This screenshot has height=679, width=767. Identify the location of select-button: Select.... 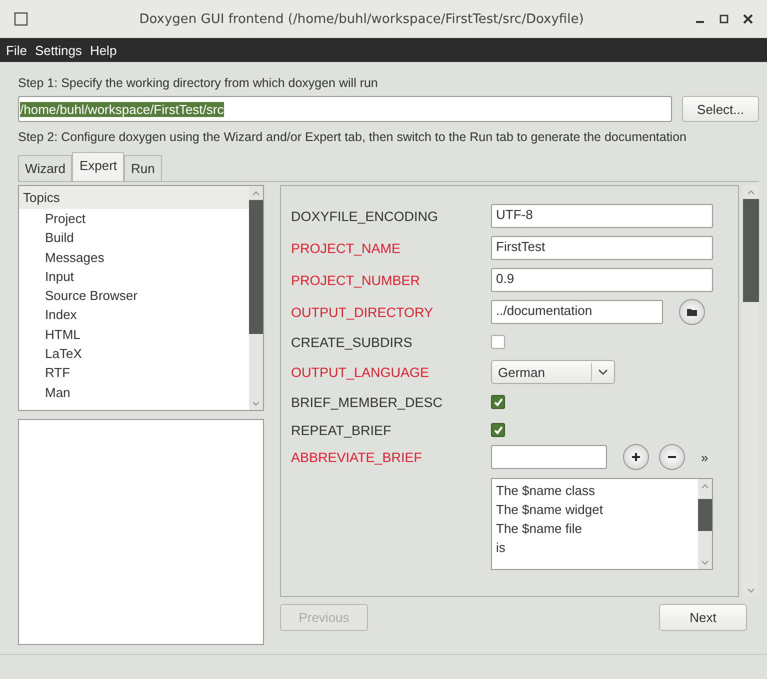
(720, 109).